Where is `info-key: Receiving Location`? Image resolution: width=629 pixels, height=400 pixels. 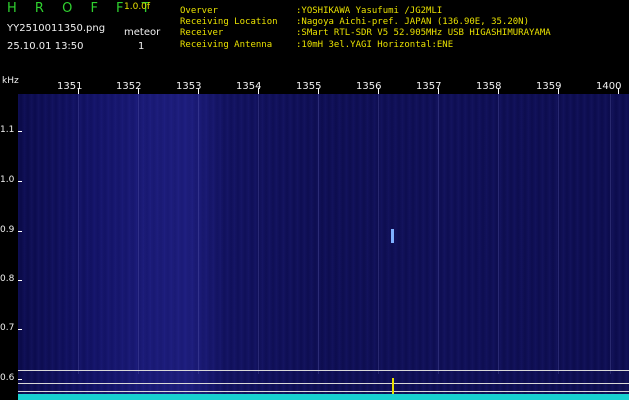 info-key: Receiving Location is located at coordinates (229, 22).